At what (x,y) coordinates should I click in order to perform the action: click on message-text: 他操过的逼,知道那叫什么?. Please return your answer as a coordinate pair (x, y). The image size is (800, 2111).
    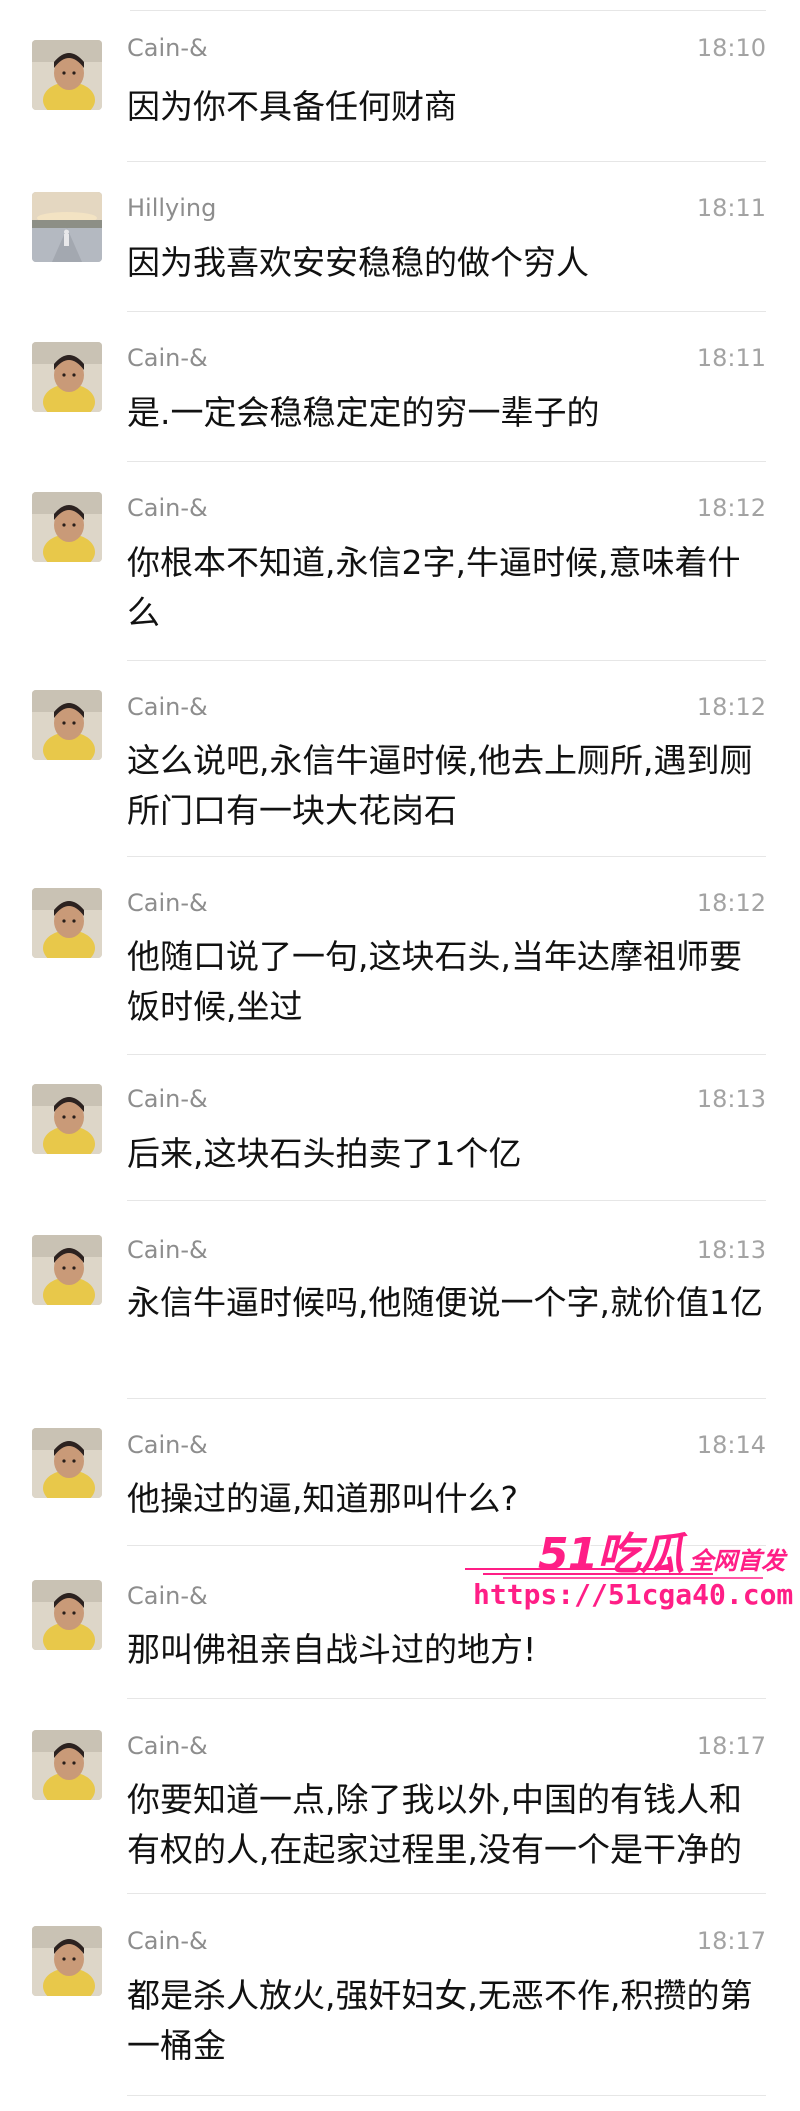
    Looking at the image, I should click on (323, 1498).